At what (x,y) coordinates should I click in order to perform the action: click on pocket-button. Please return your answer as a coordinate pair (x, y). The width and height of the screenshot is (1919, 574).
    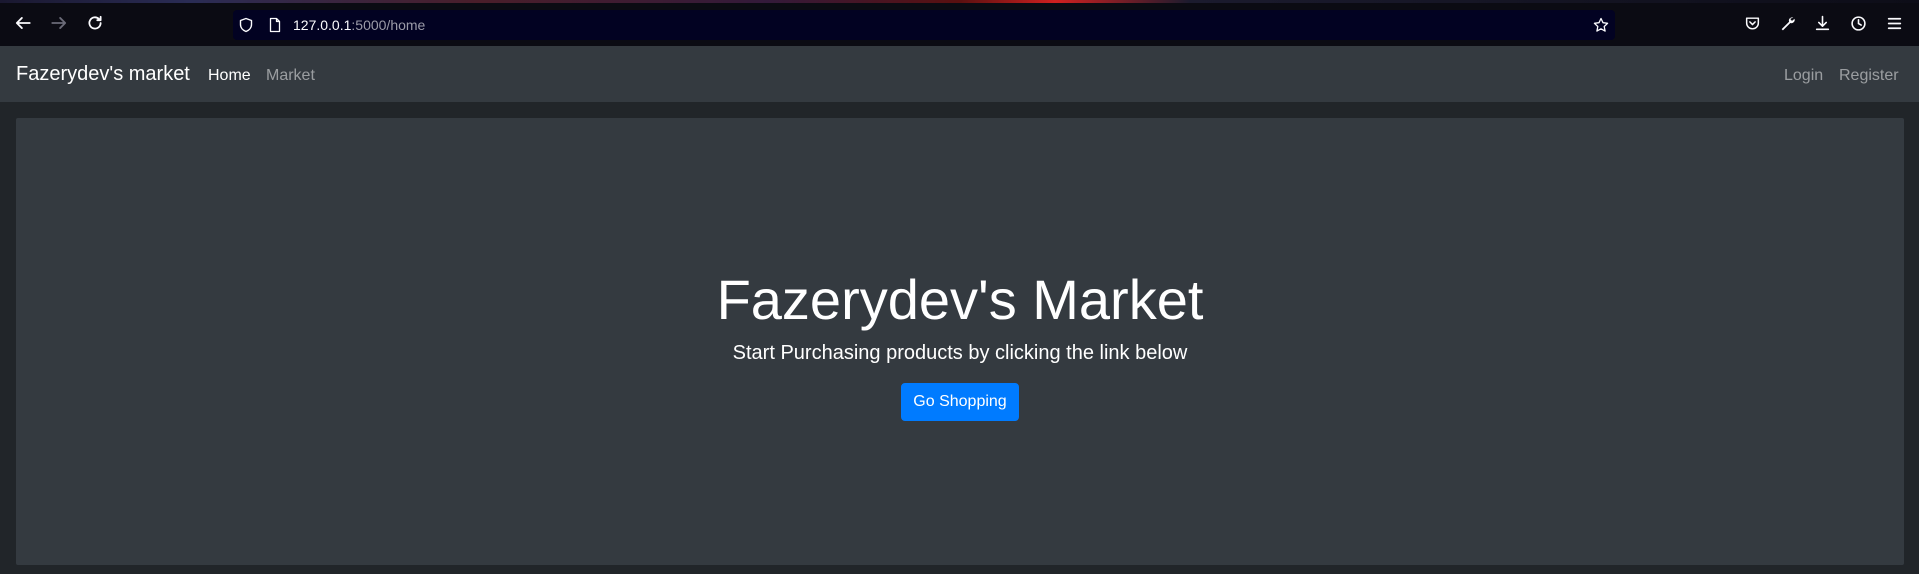
    Looking at the image, I should click on (1752, 23).